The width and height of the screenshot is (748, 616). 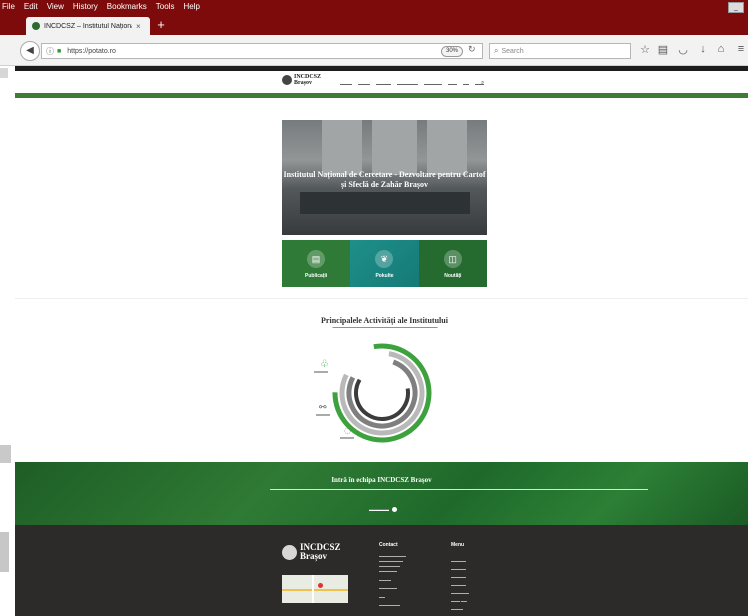 I want to click on footer-menu-title: Menu, so click(x=458, y=545).